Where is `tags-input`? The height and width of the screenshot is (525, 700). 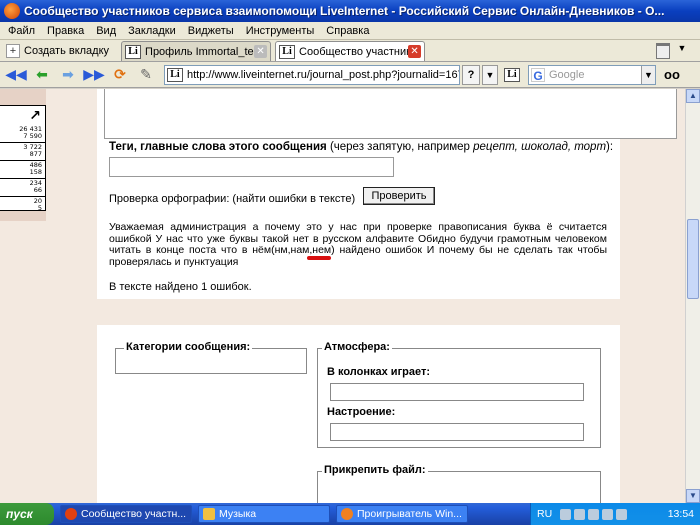 tags-input is located at coordinates (251, 167).